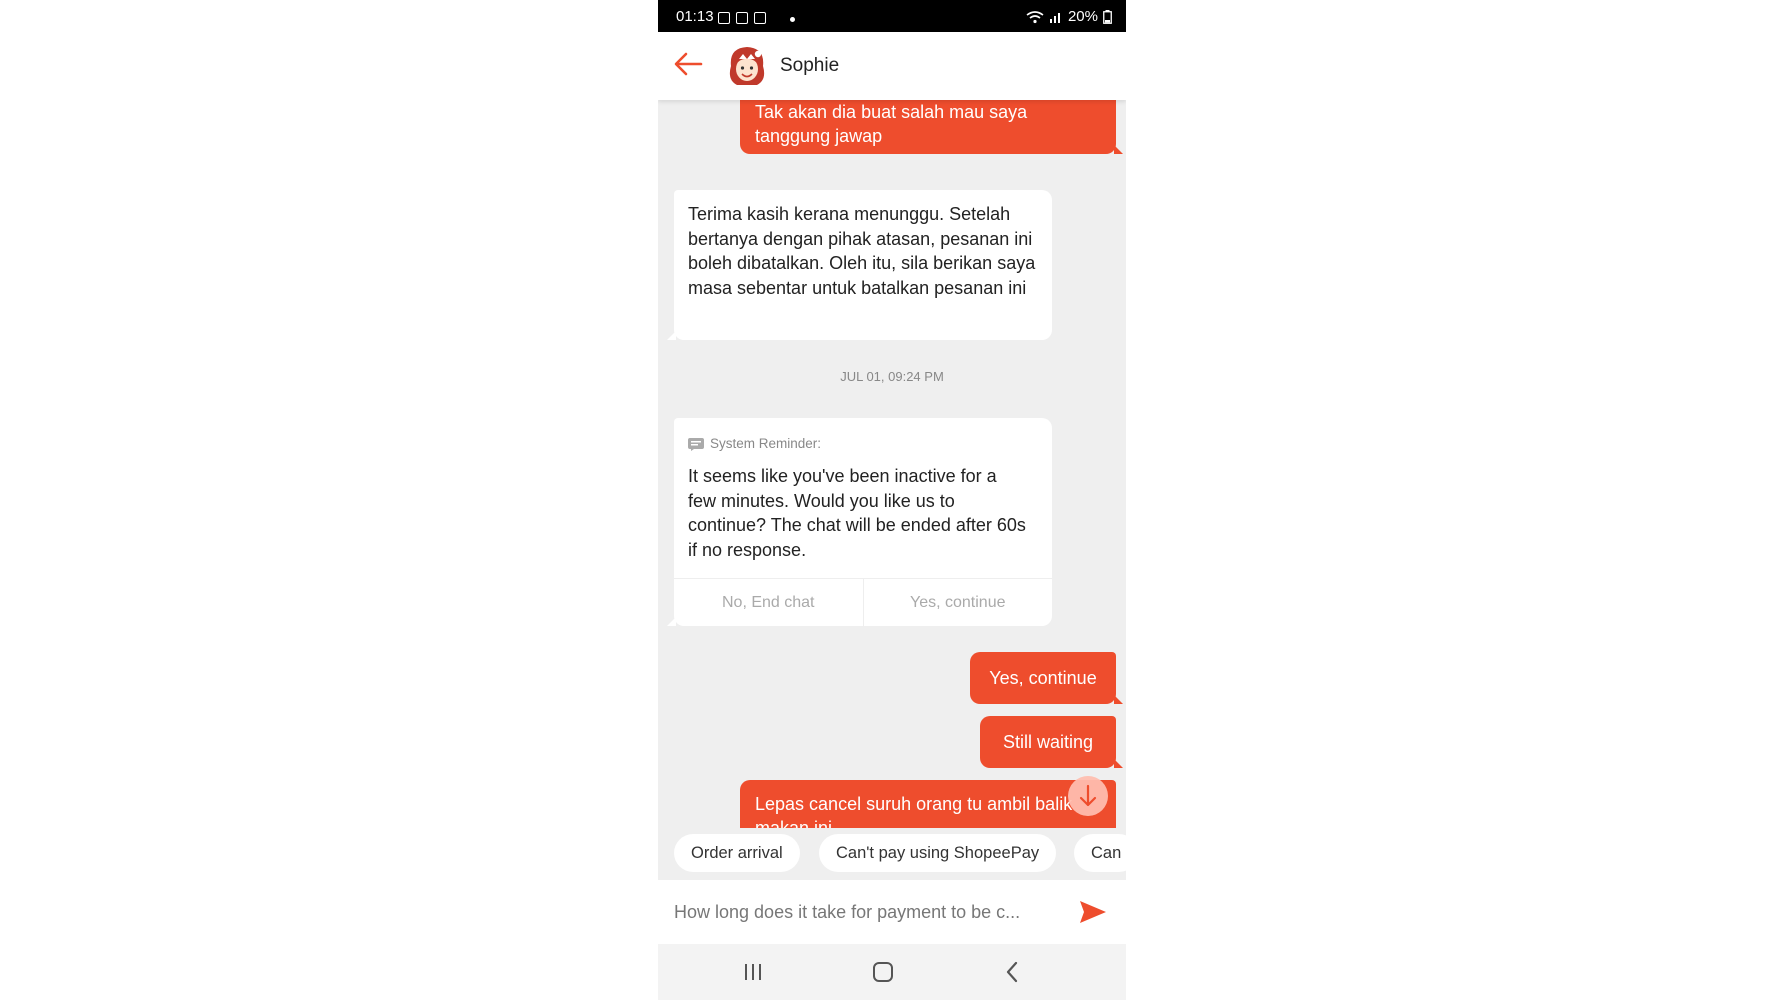 This screenshot has height=1000, width=1778. Describe the element at coordinates (938, 853) in the screenshot. I see `quick-reply-chip: Can't pay using ShopeePay` at that location.